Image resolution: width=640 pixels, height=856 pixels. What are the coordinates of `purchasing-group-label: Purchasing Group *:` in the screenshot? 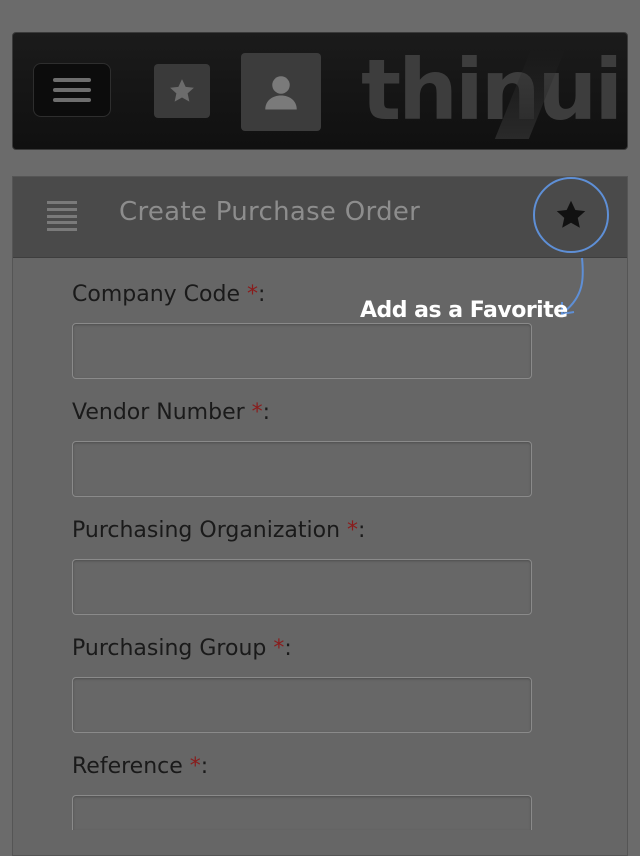 It's located at (182, 648).